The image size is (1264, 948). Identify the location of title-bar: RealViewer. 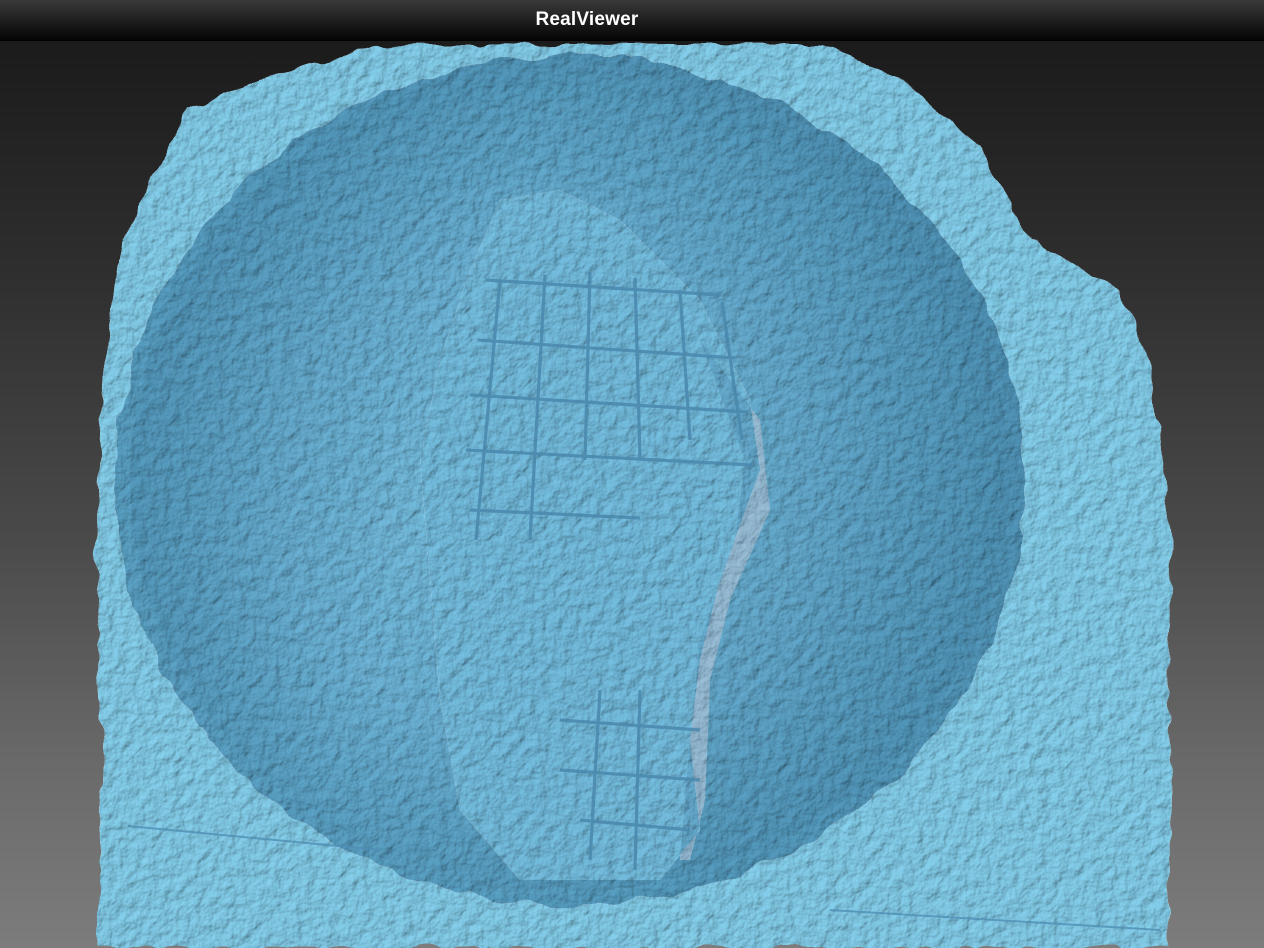
(632, 20).